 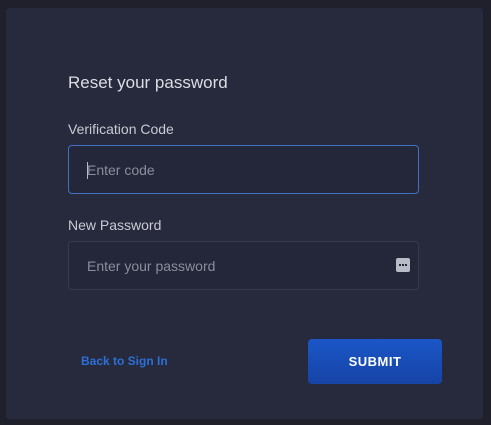 What do you see at coordinates (237, 169) in the screenshot?
I see `verification-code-input` at bounding box center [237, 169].